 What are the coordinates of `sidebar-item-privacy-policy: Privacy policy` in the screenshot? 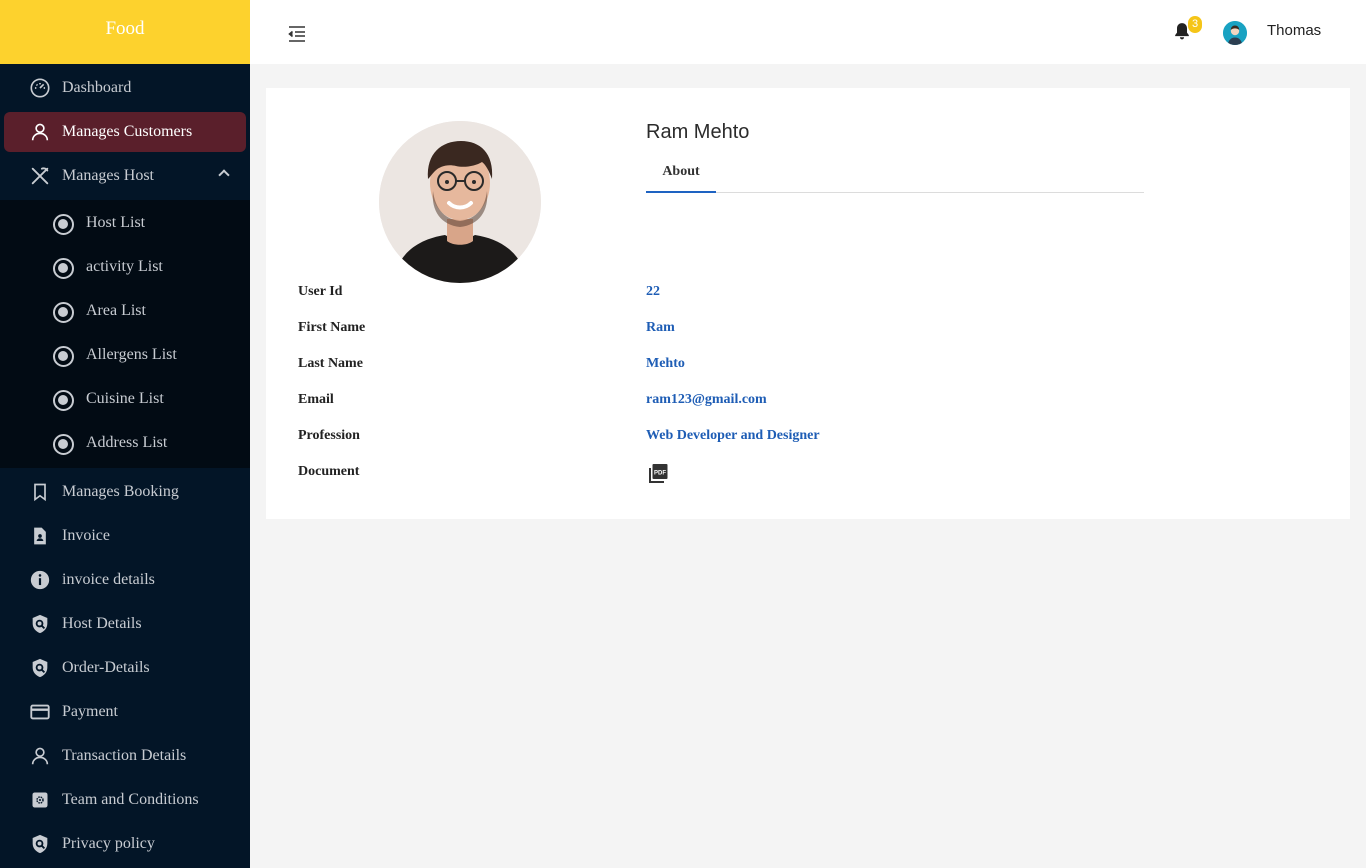 It's located at (125, 844).